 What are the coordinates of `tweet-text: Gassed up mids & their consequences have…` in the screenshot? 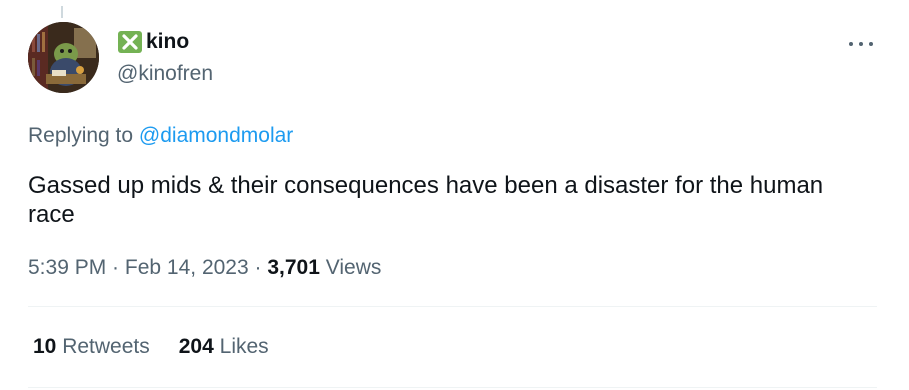 It's located at (426, 200).